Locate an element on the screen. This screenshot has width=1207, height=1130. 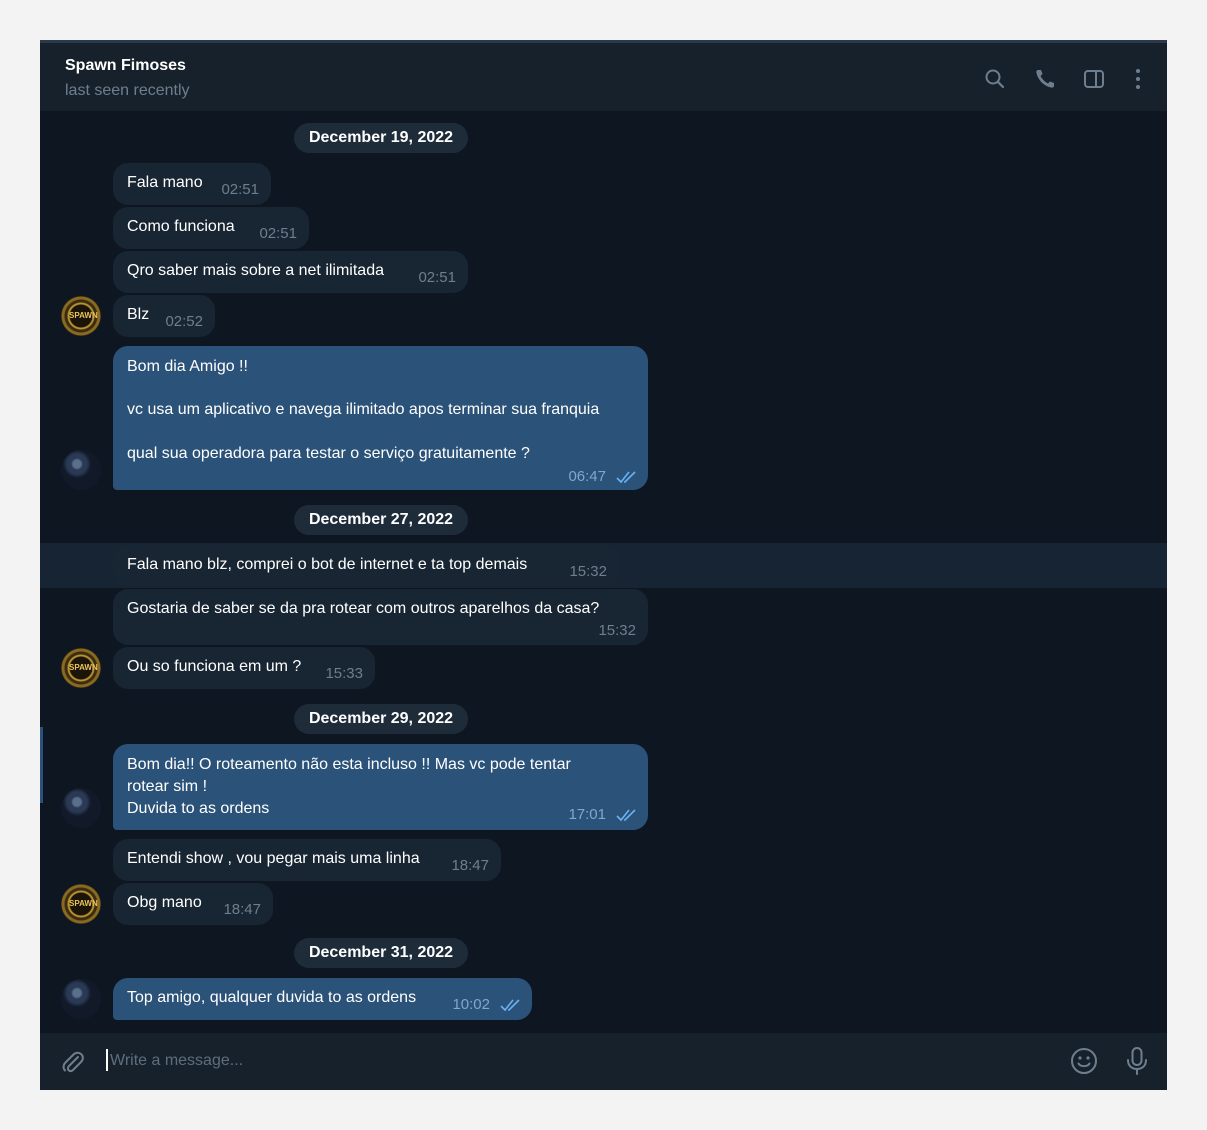
date-separator: December 29, 2022 is located at coordinates (381, 719).